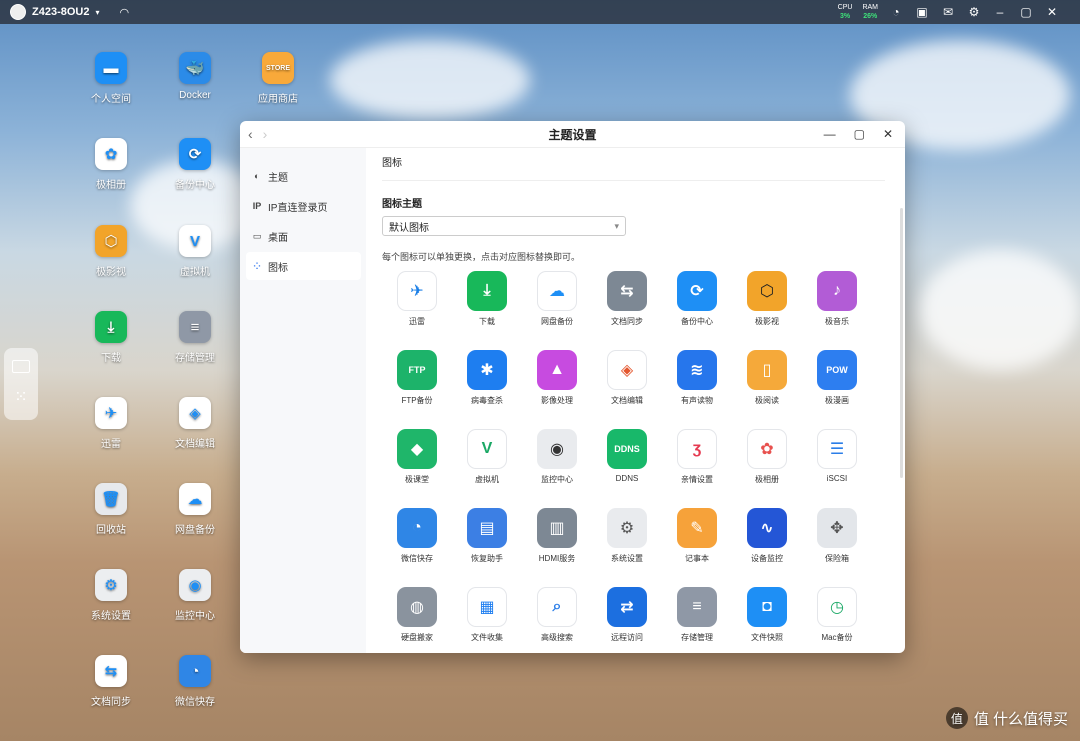 The height and width of the screenshot is (741, 1080). I want to click on desktop-icon-item: V 虚拟机, so click(195, 251).